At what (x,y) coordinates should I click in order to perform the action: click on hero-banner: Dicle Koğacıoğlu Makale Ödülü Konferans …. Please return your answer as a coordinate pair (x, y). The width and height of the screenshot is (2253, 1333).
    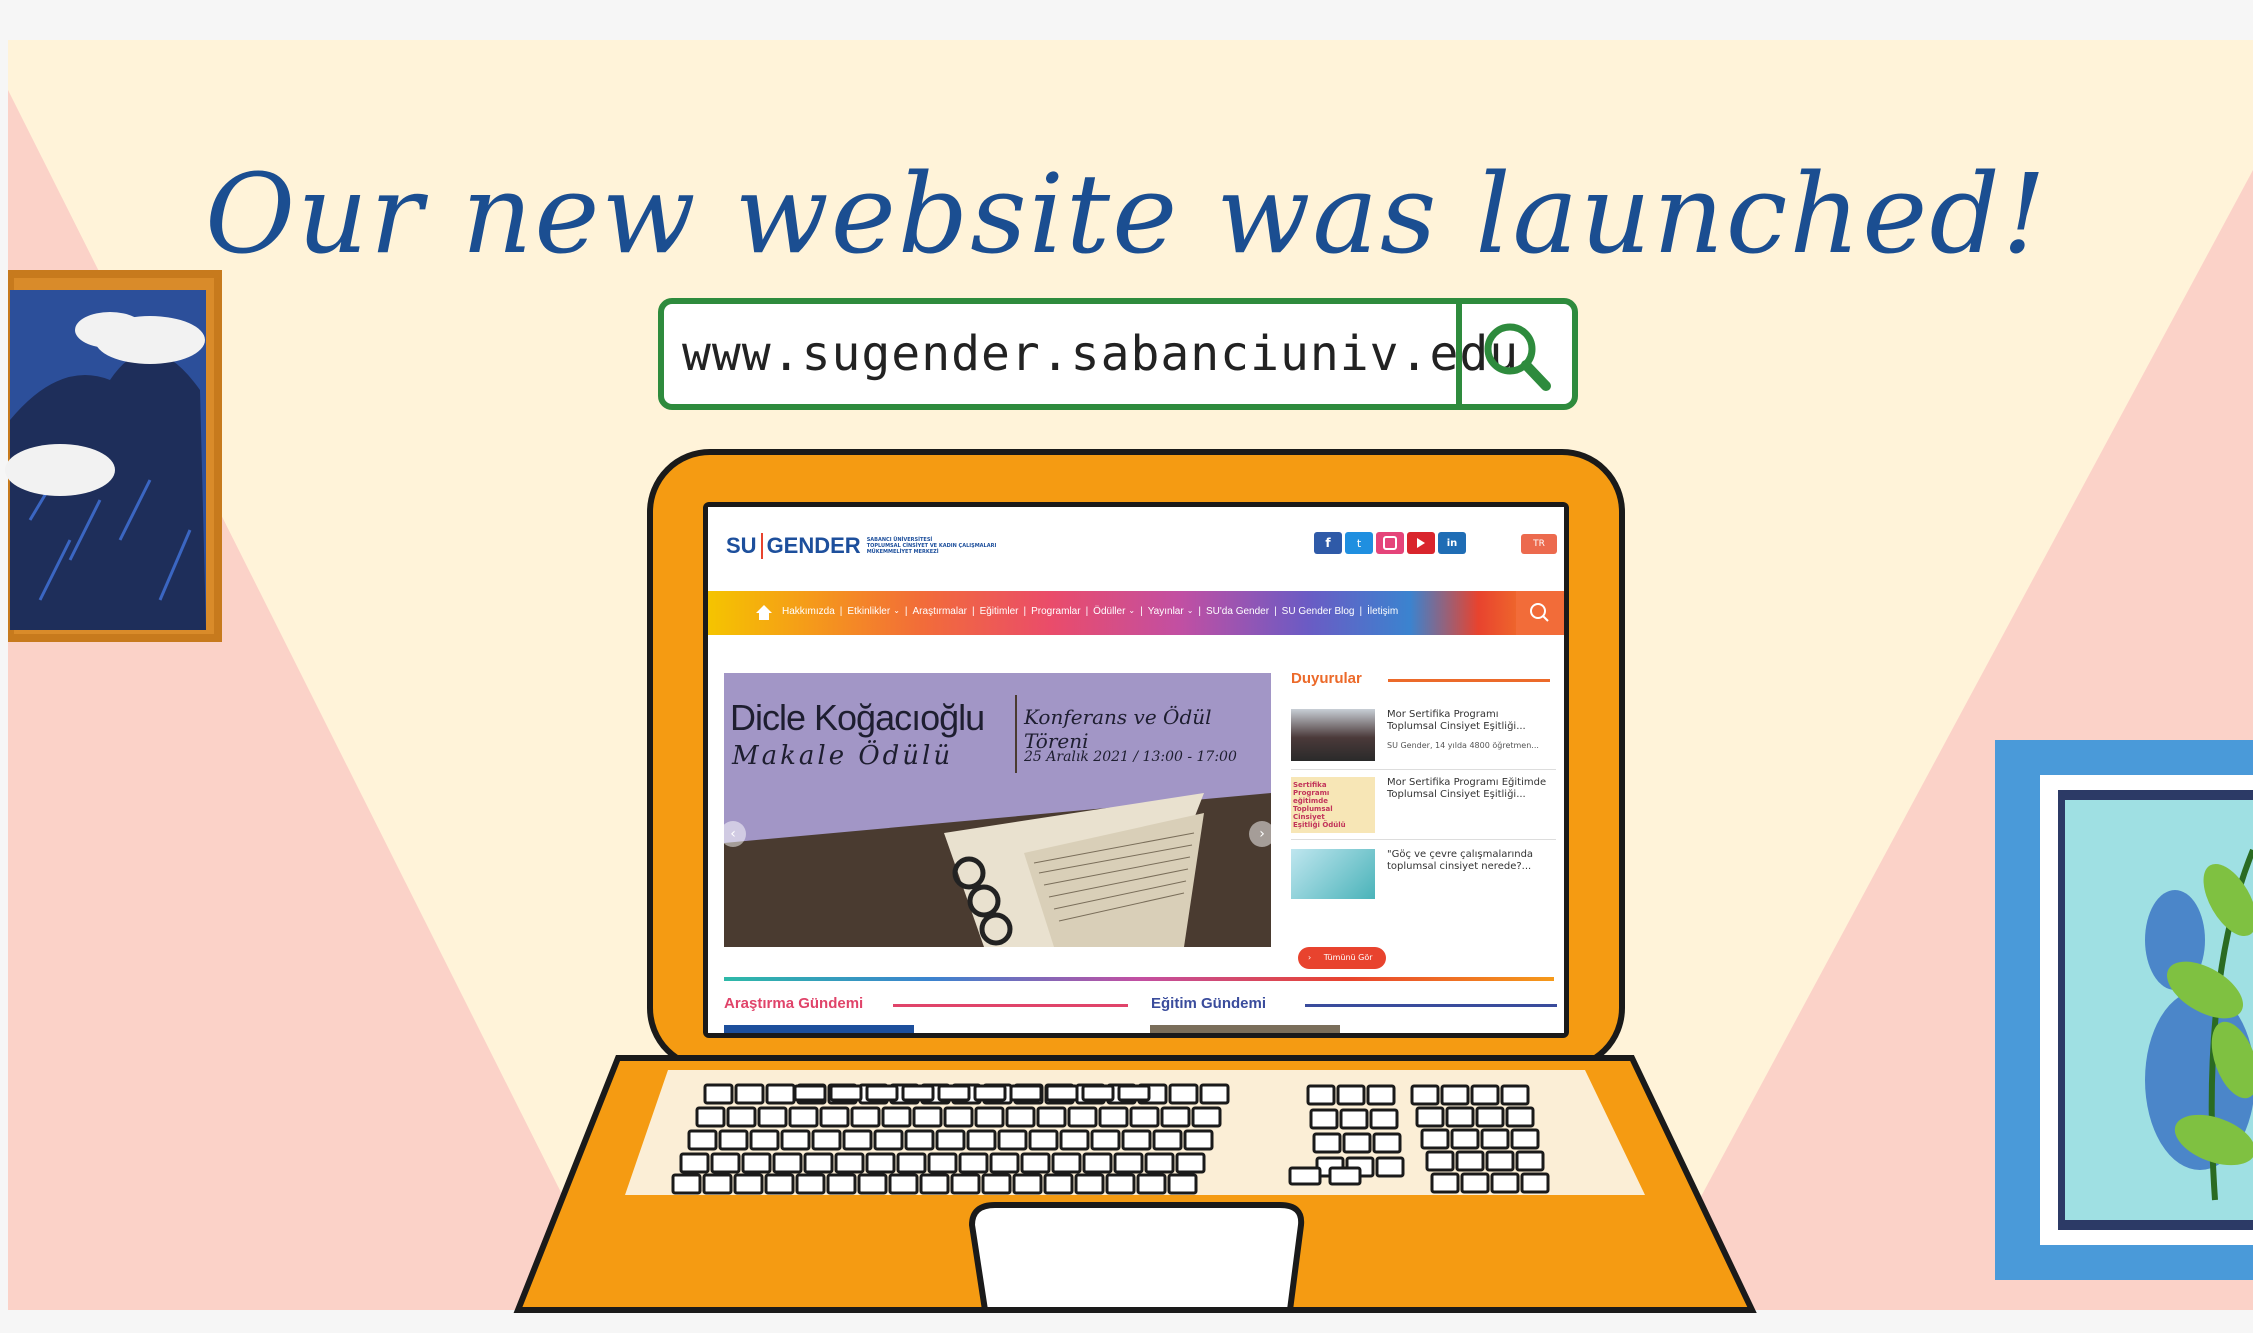
    Looking at the image, I should click on (997, 810).